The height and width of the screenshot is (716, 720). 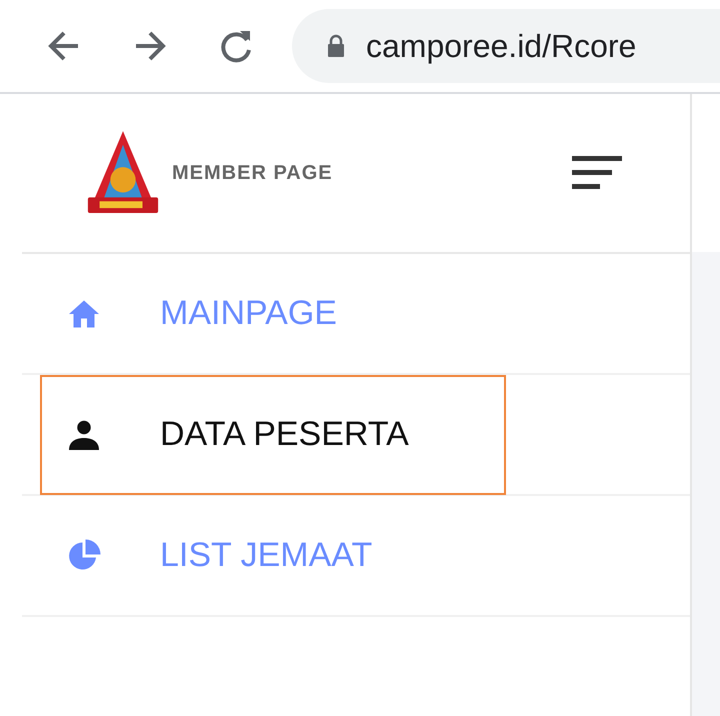 I want to click on menu-icon, so click(x=597, y=173).